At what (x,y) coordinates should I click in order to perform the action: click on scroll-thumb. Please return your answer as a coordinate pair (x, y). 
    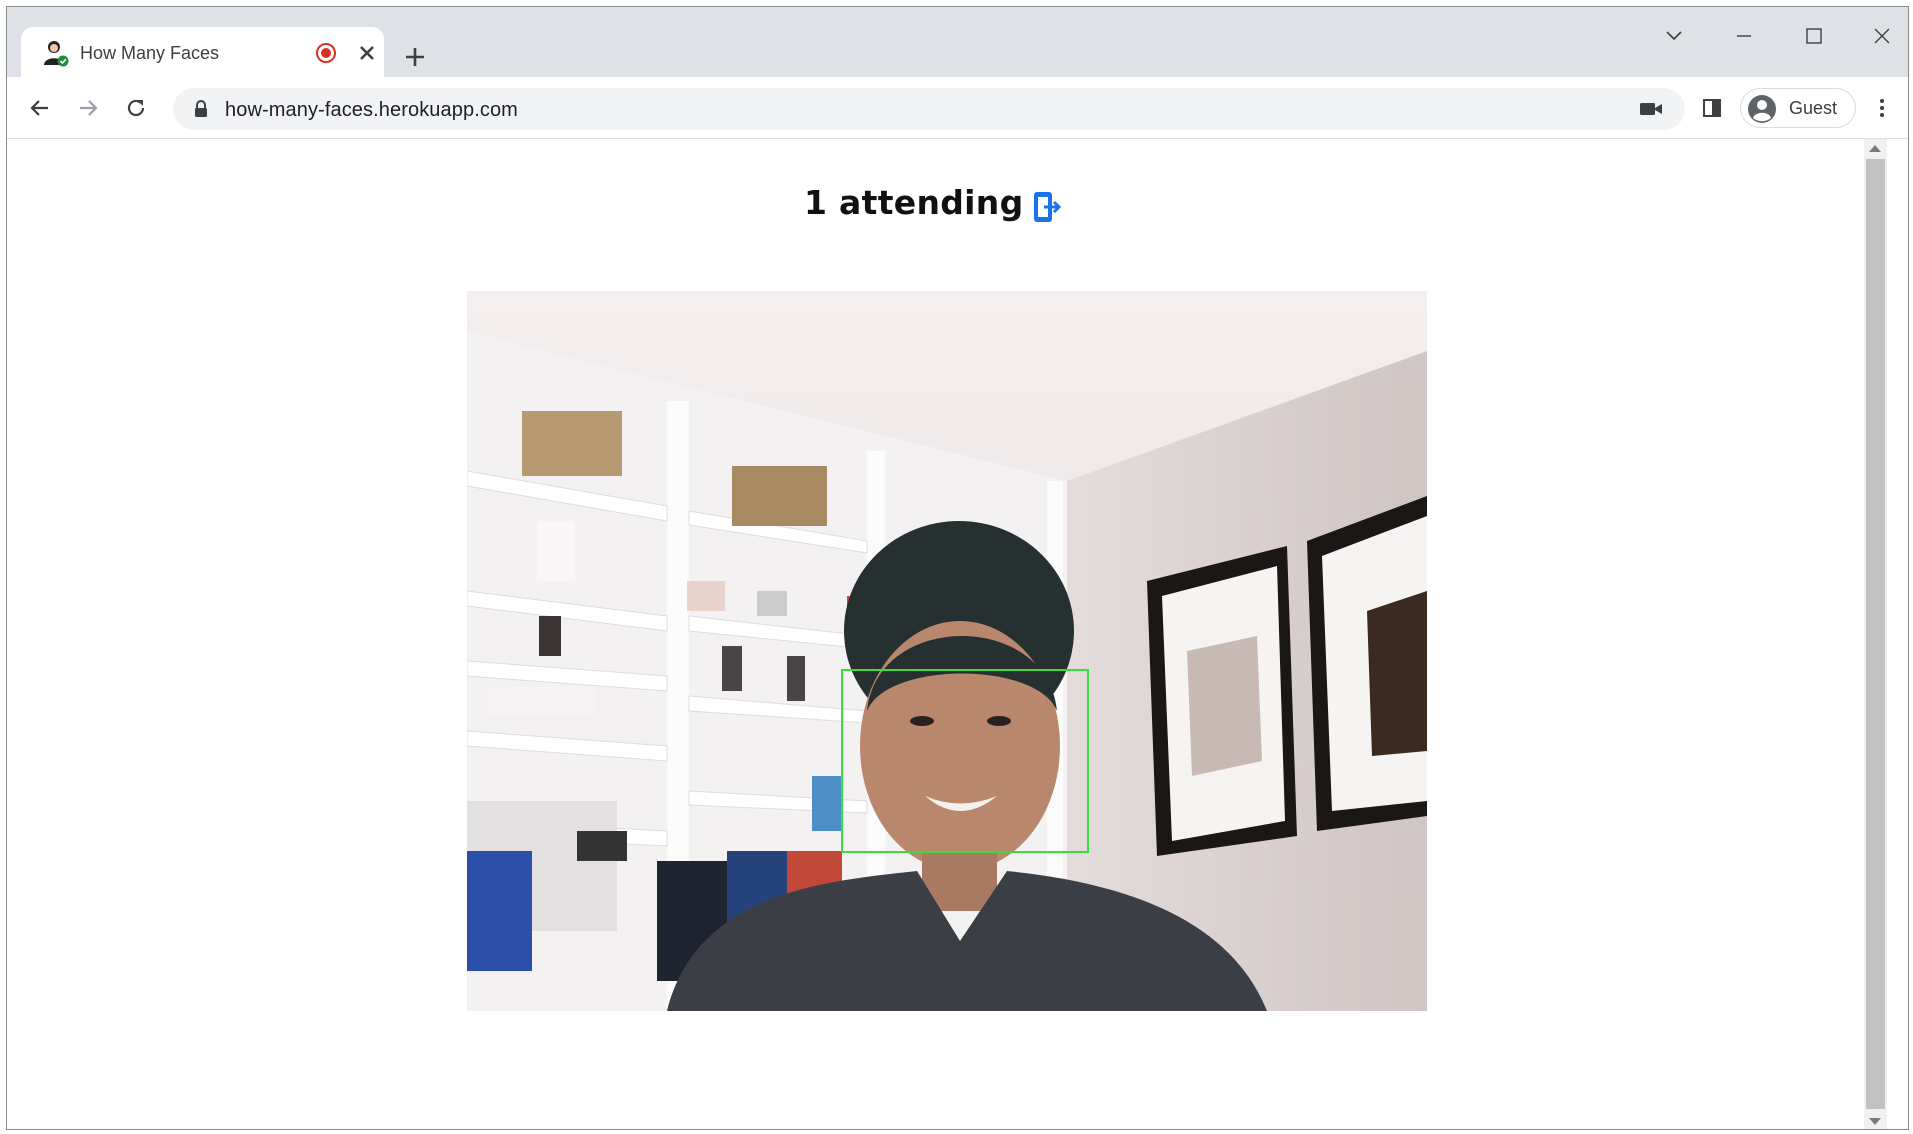
    Looking at the image, I should click on (1875, 634).